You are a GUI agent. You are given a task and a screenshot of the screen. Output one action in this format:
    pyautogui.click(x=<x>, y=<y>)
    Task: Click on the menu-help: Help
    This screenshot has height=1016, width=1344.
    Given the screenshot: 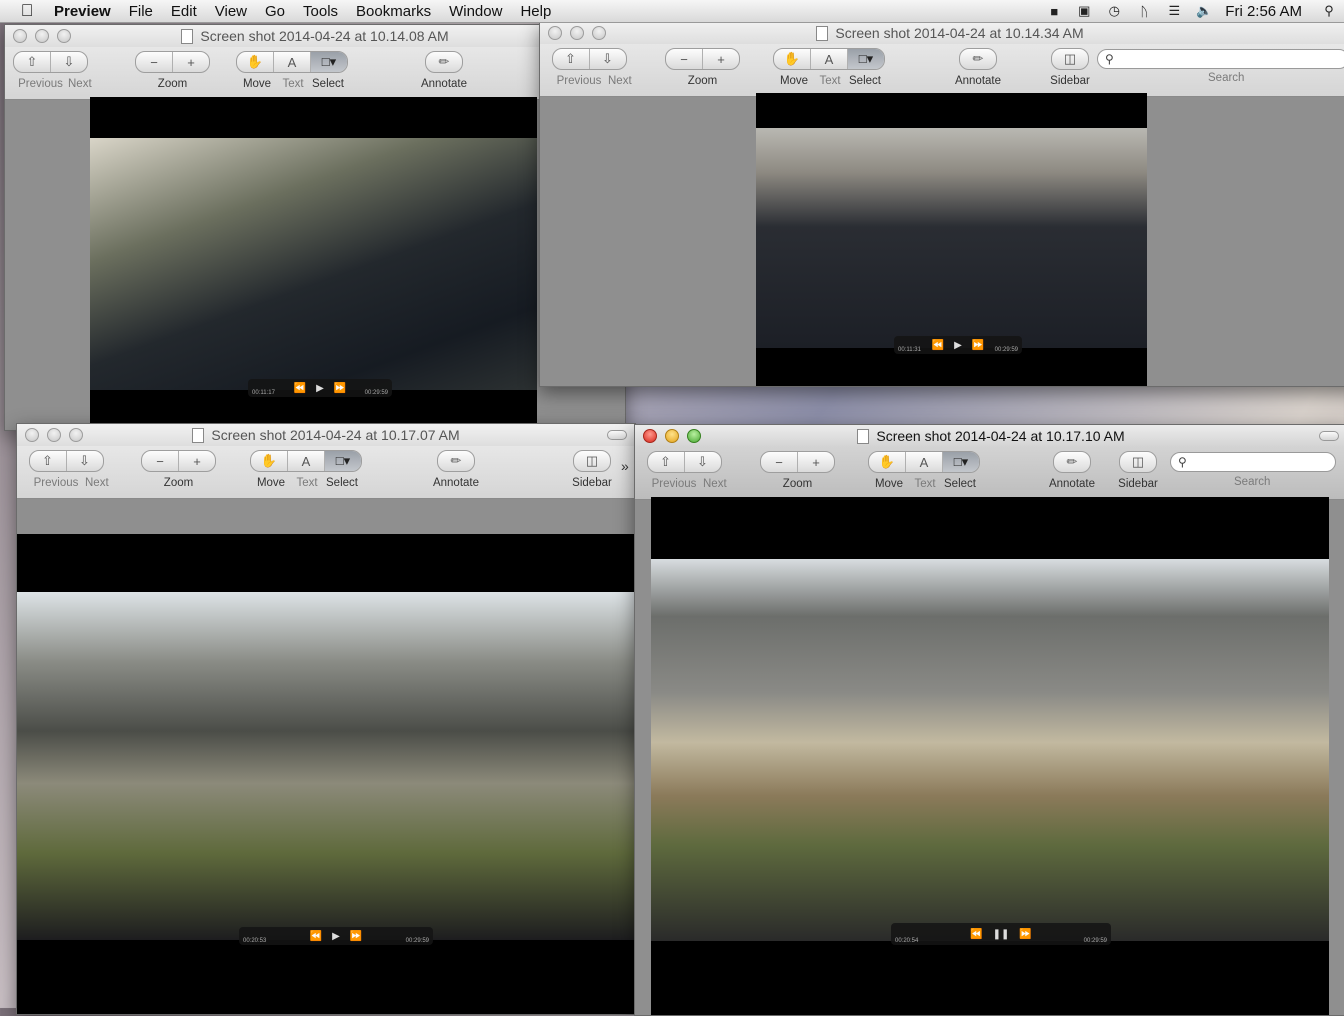 What is the action you would take?
    pyautogui.click(x=535, y=11)
    